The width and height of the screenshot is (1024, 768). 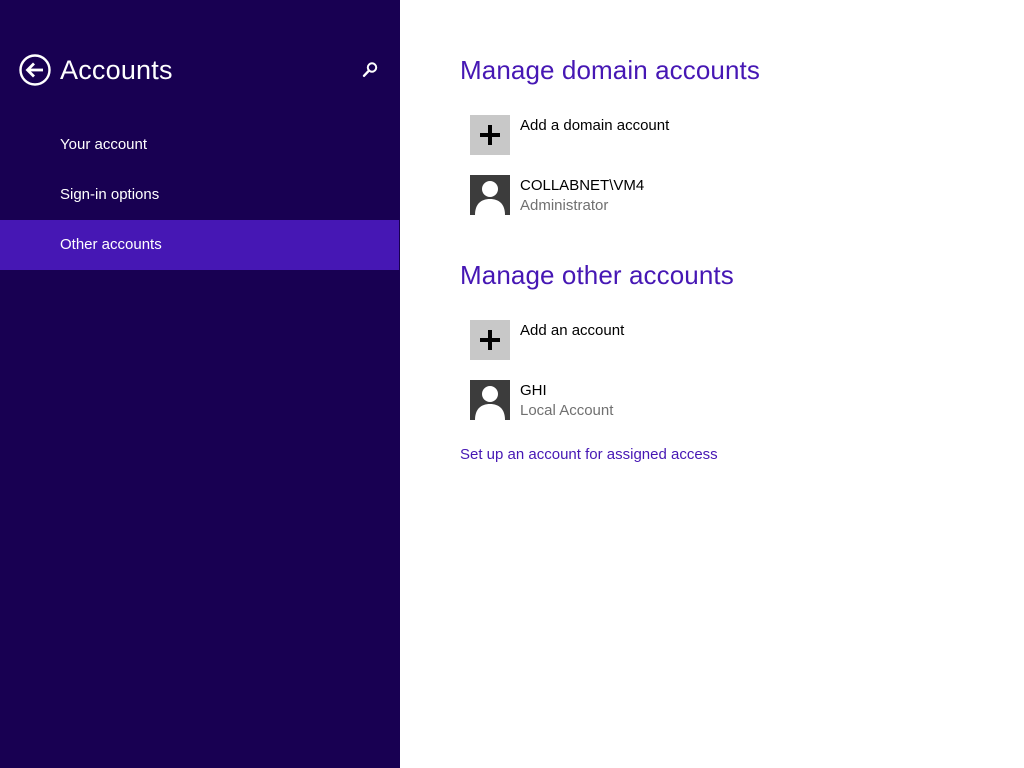 I want to click on add-account-label: Add an account, so click(x=572, y=330).